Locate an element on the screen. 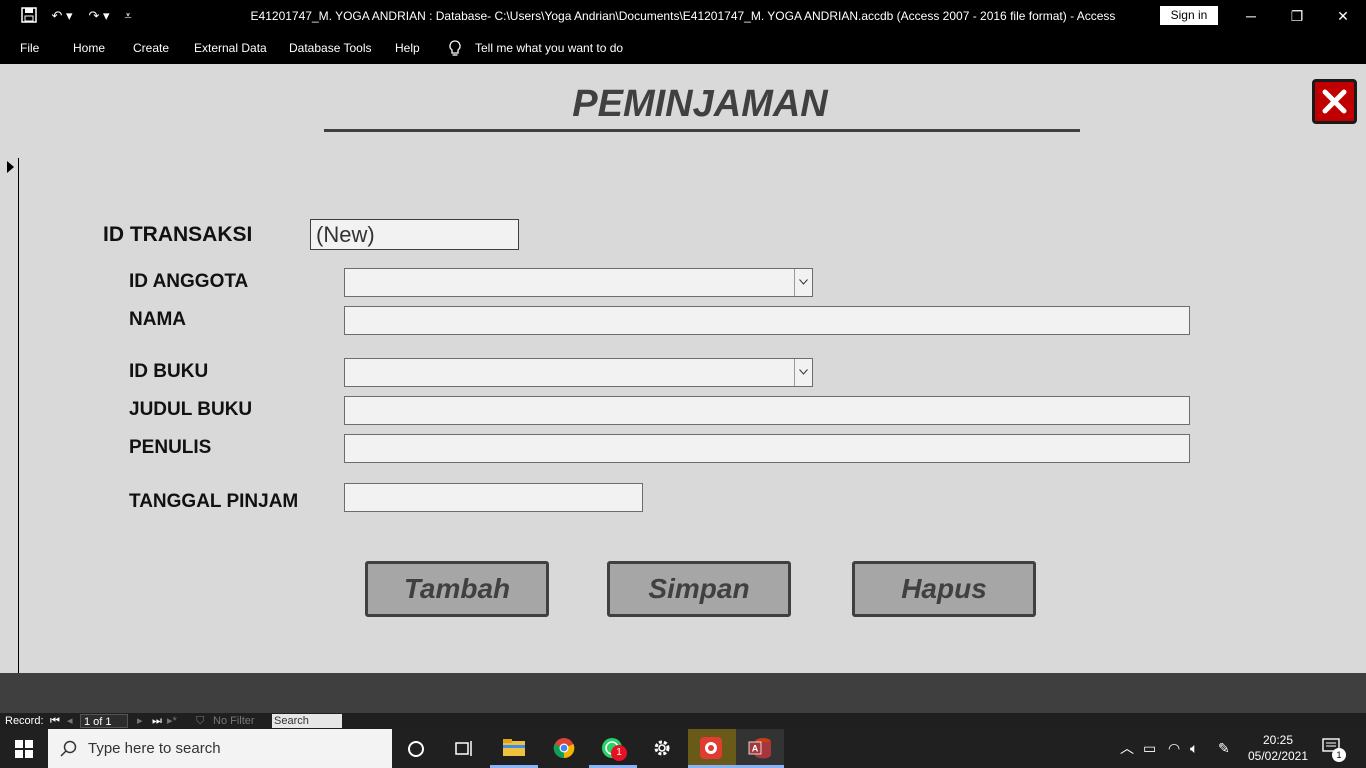 The height and width of the screenshot is (768, 1366). tambah-button: Tambah is located at coordinates (457, 589).